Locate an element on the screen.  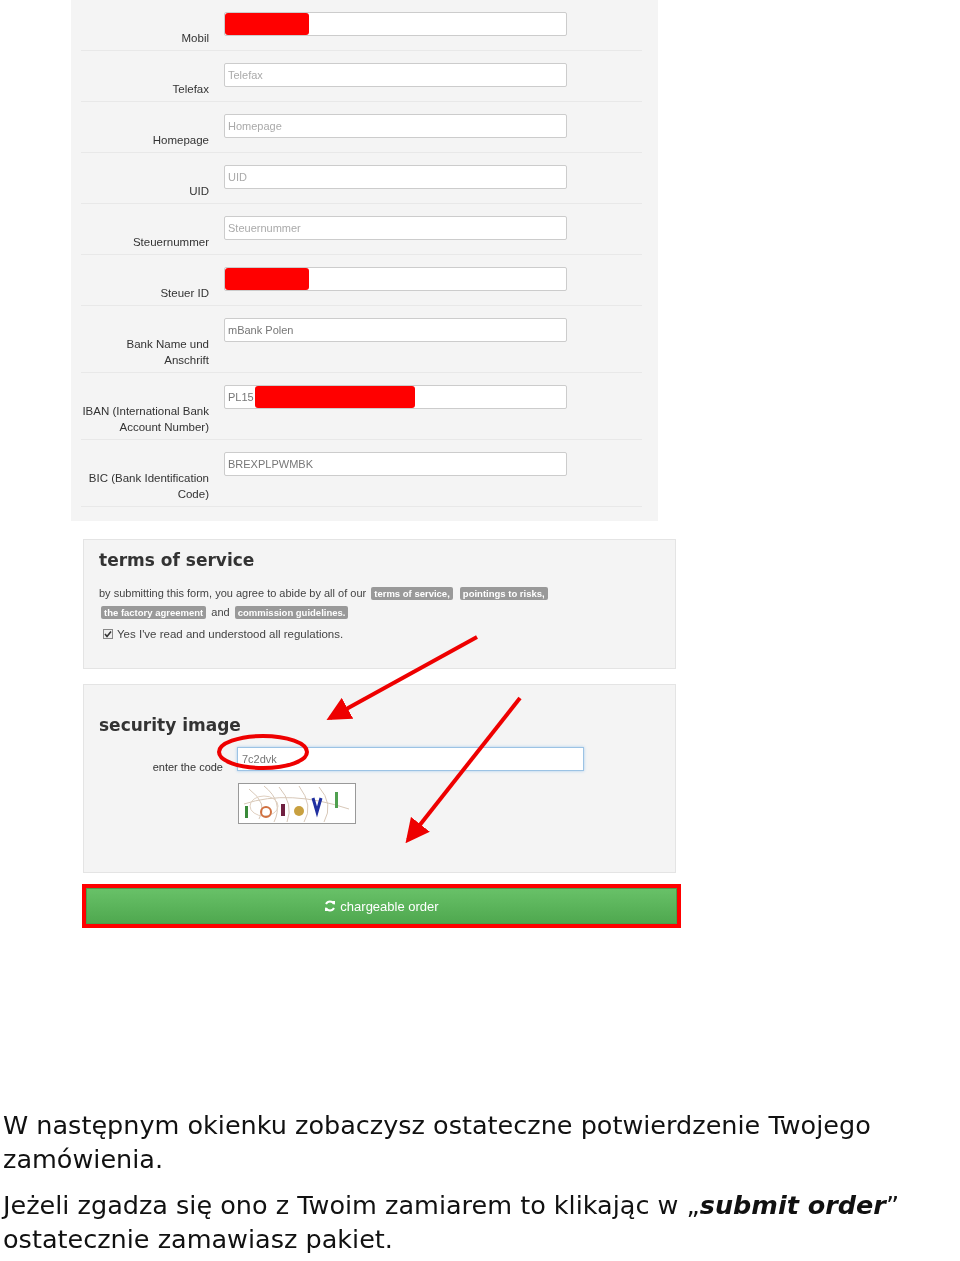
input-field: BREXPLPWMBK is located at coordinates (395, 464).